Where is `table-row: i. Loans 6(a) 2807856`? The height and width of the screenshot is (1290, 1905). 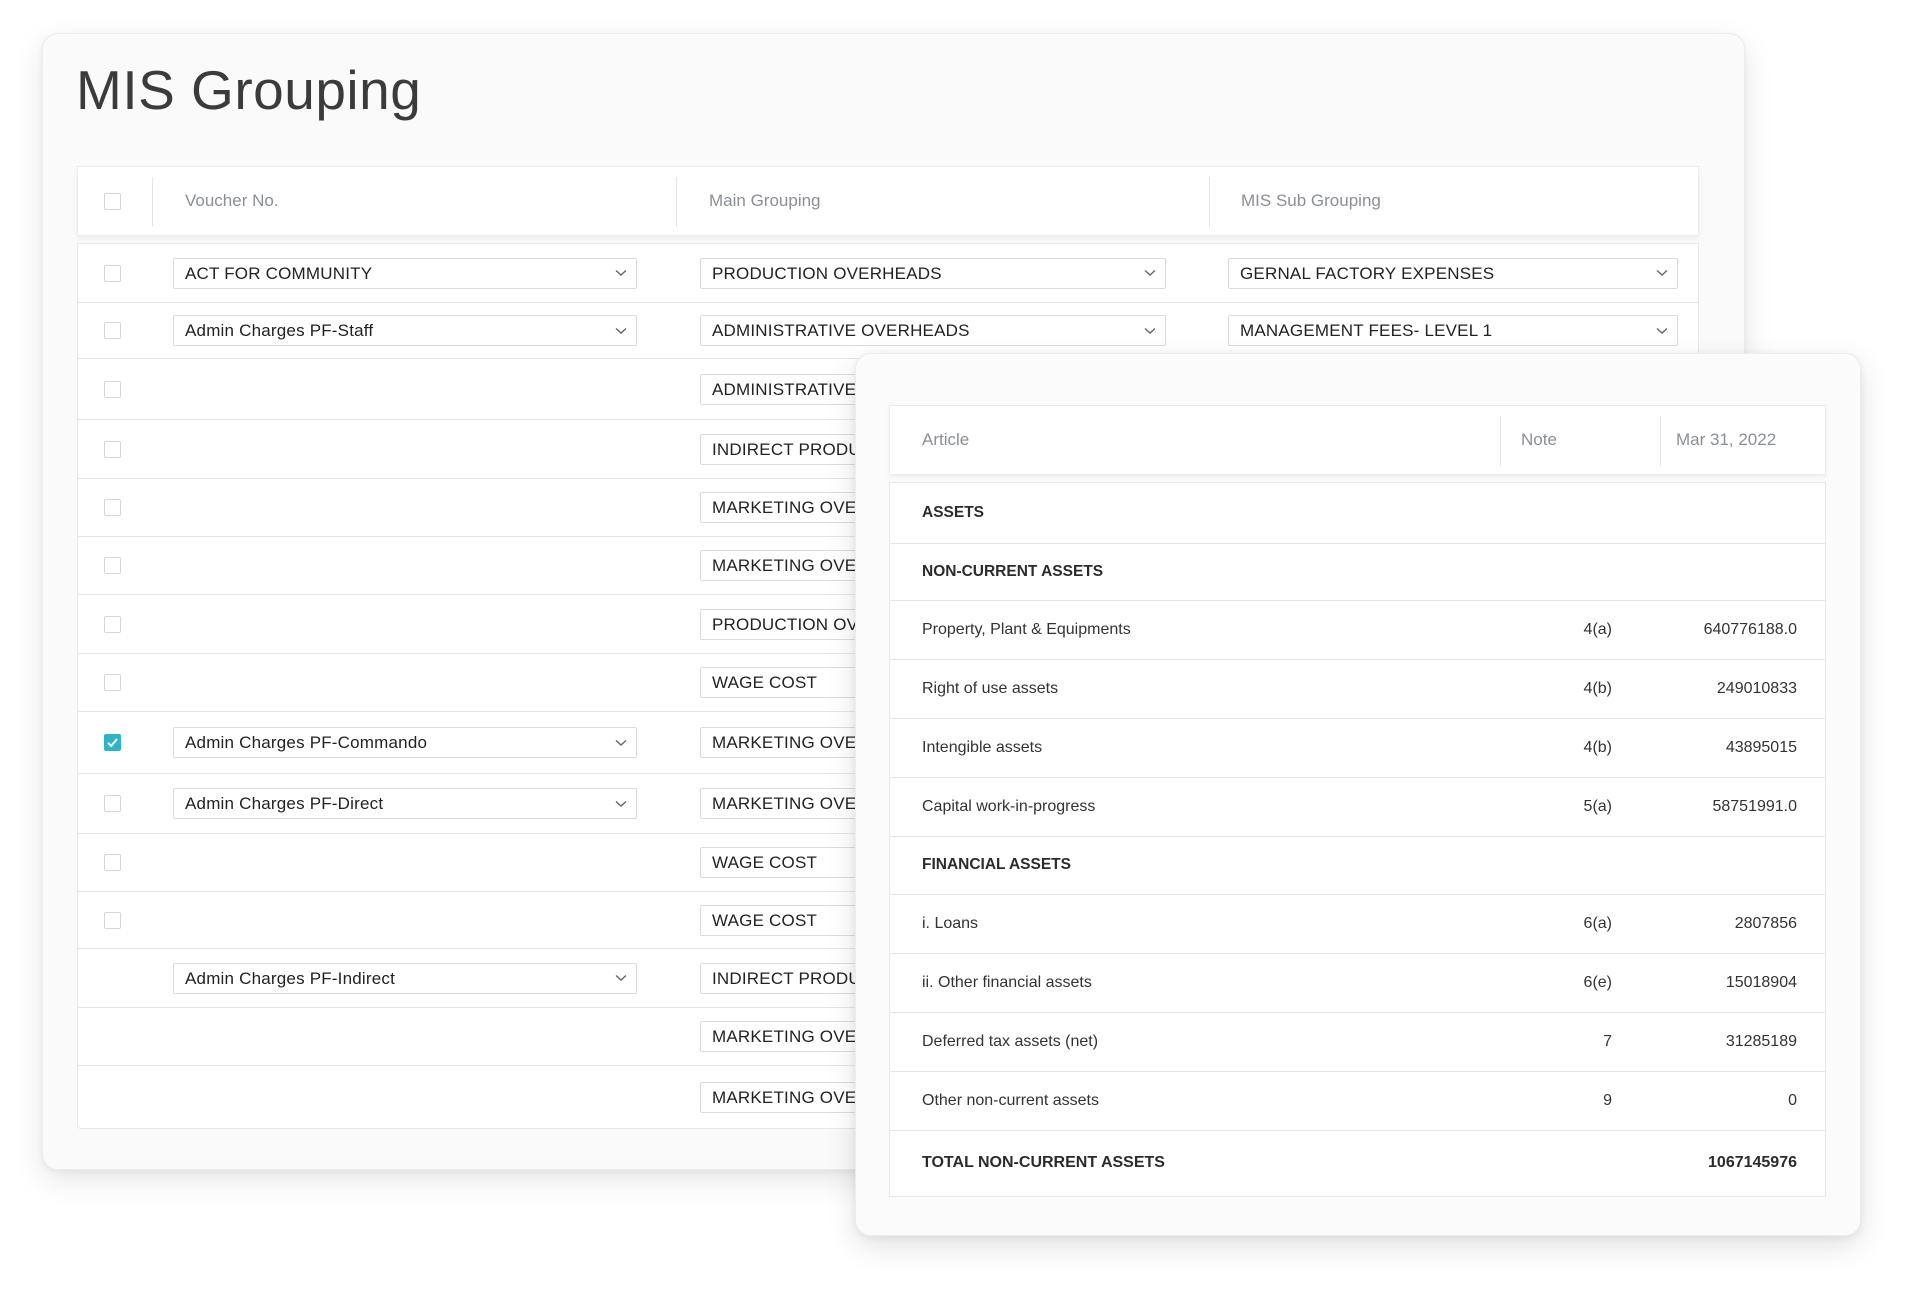 table-row: i. Loans 6(a) 2807856 is located at coordinates (1357, 924).